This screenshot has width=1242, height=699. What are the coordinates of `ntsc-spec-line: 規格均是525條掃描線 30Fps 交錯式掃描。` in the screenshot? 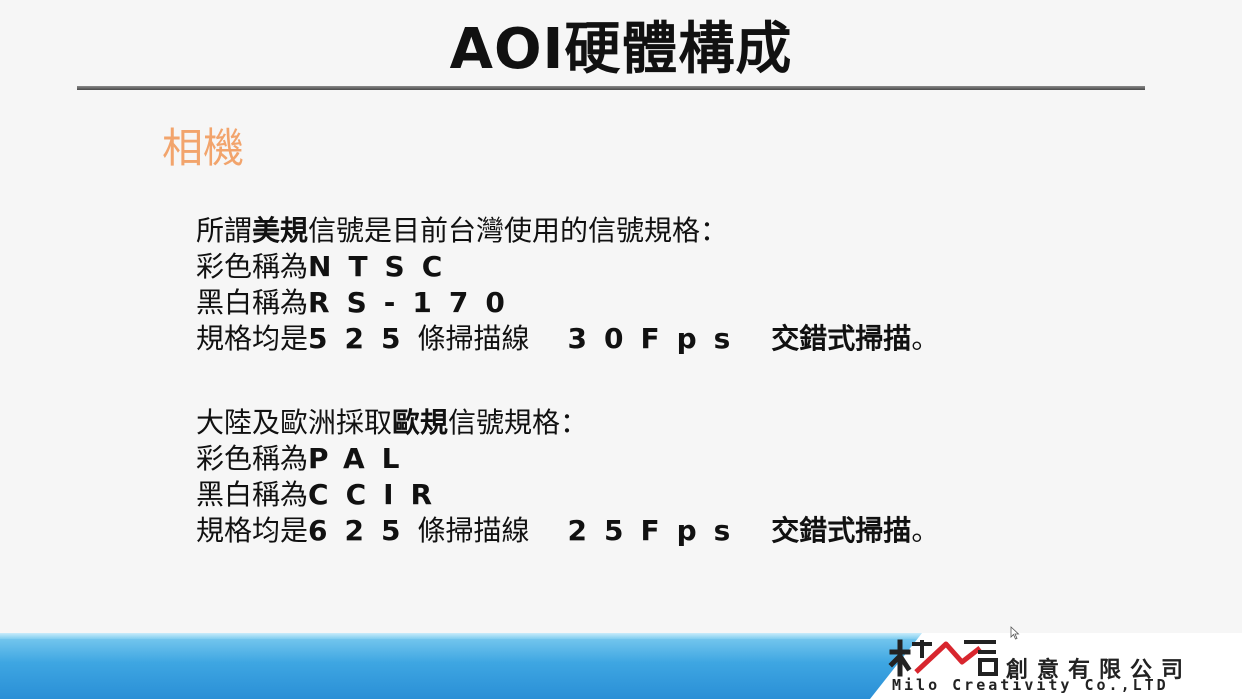 It's located at (567, 339).